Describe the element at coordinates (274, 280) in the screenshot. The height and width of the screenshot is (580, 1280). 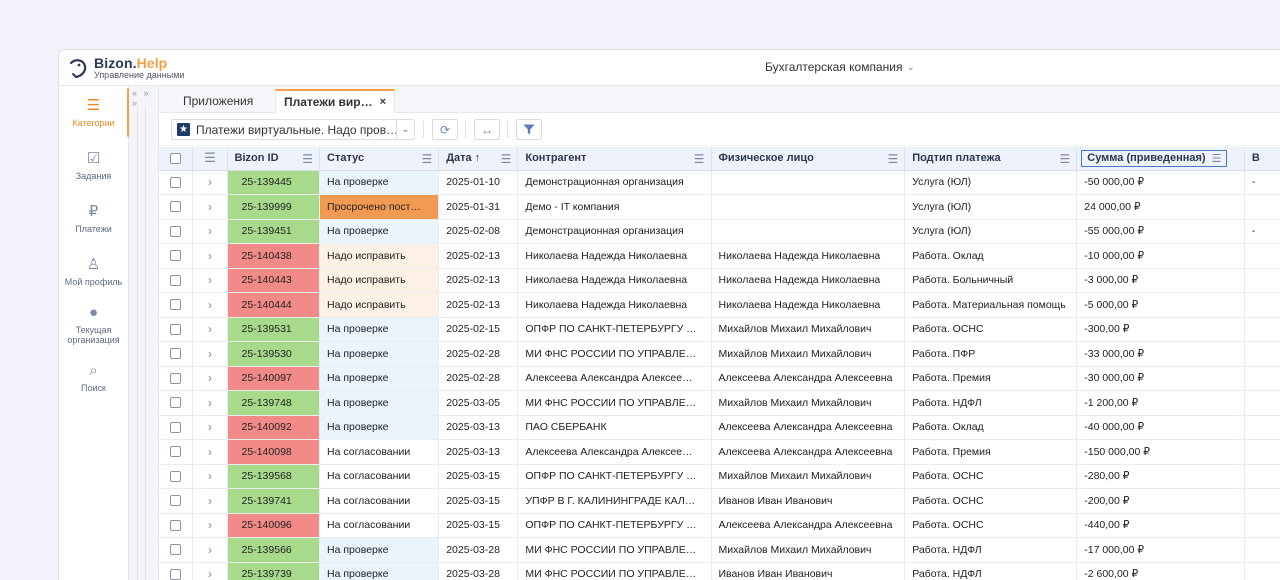
I see `cell-bizon-id: 25-140443` at that location.